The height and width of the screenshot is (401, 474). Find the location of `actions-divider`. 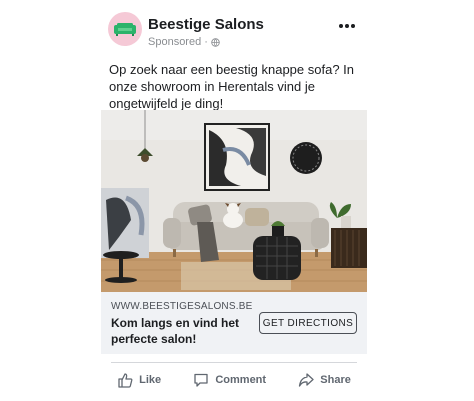

actions-divider is located at coordinates (234, 362).